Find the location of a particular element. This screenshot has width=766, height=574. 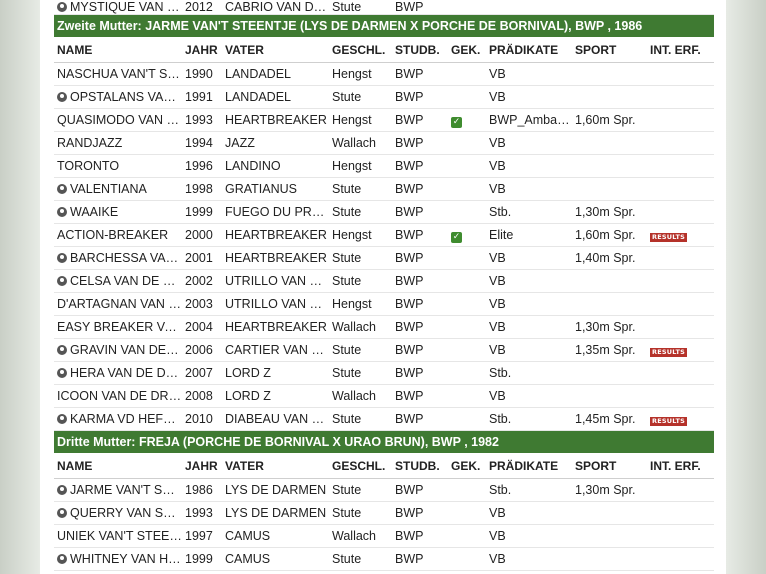

sport-cell: 1,60m Spr. is located at coordinates (605, 120).